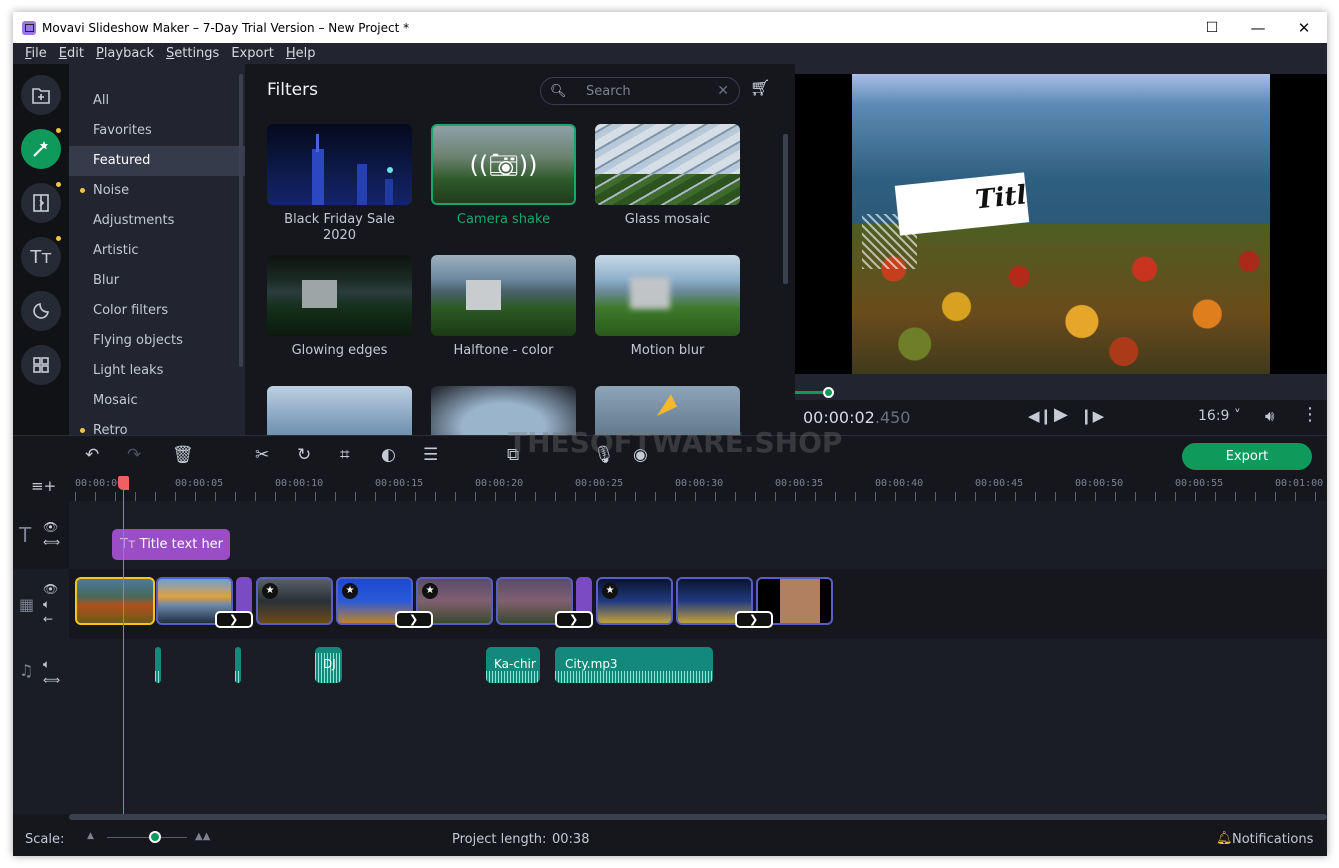 The width and height of the screenshot is (1339, 868). I want to click on menu-file: File, so click(33, 53).